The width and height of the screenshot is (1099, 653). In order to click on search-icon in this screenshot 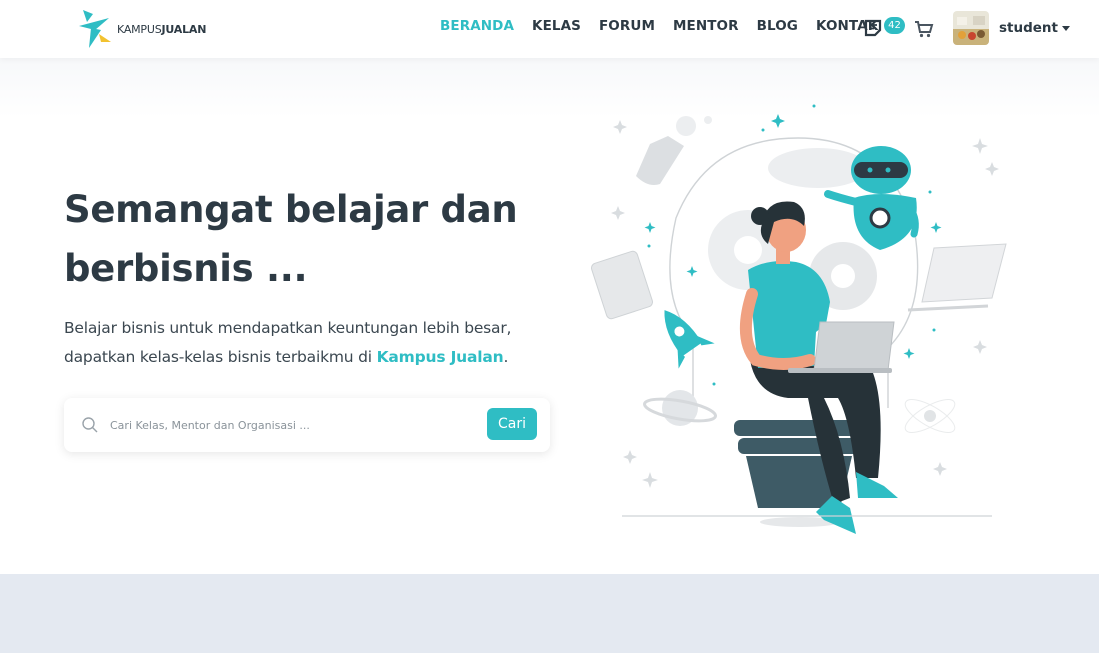, I will do `click(90, 425)`.